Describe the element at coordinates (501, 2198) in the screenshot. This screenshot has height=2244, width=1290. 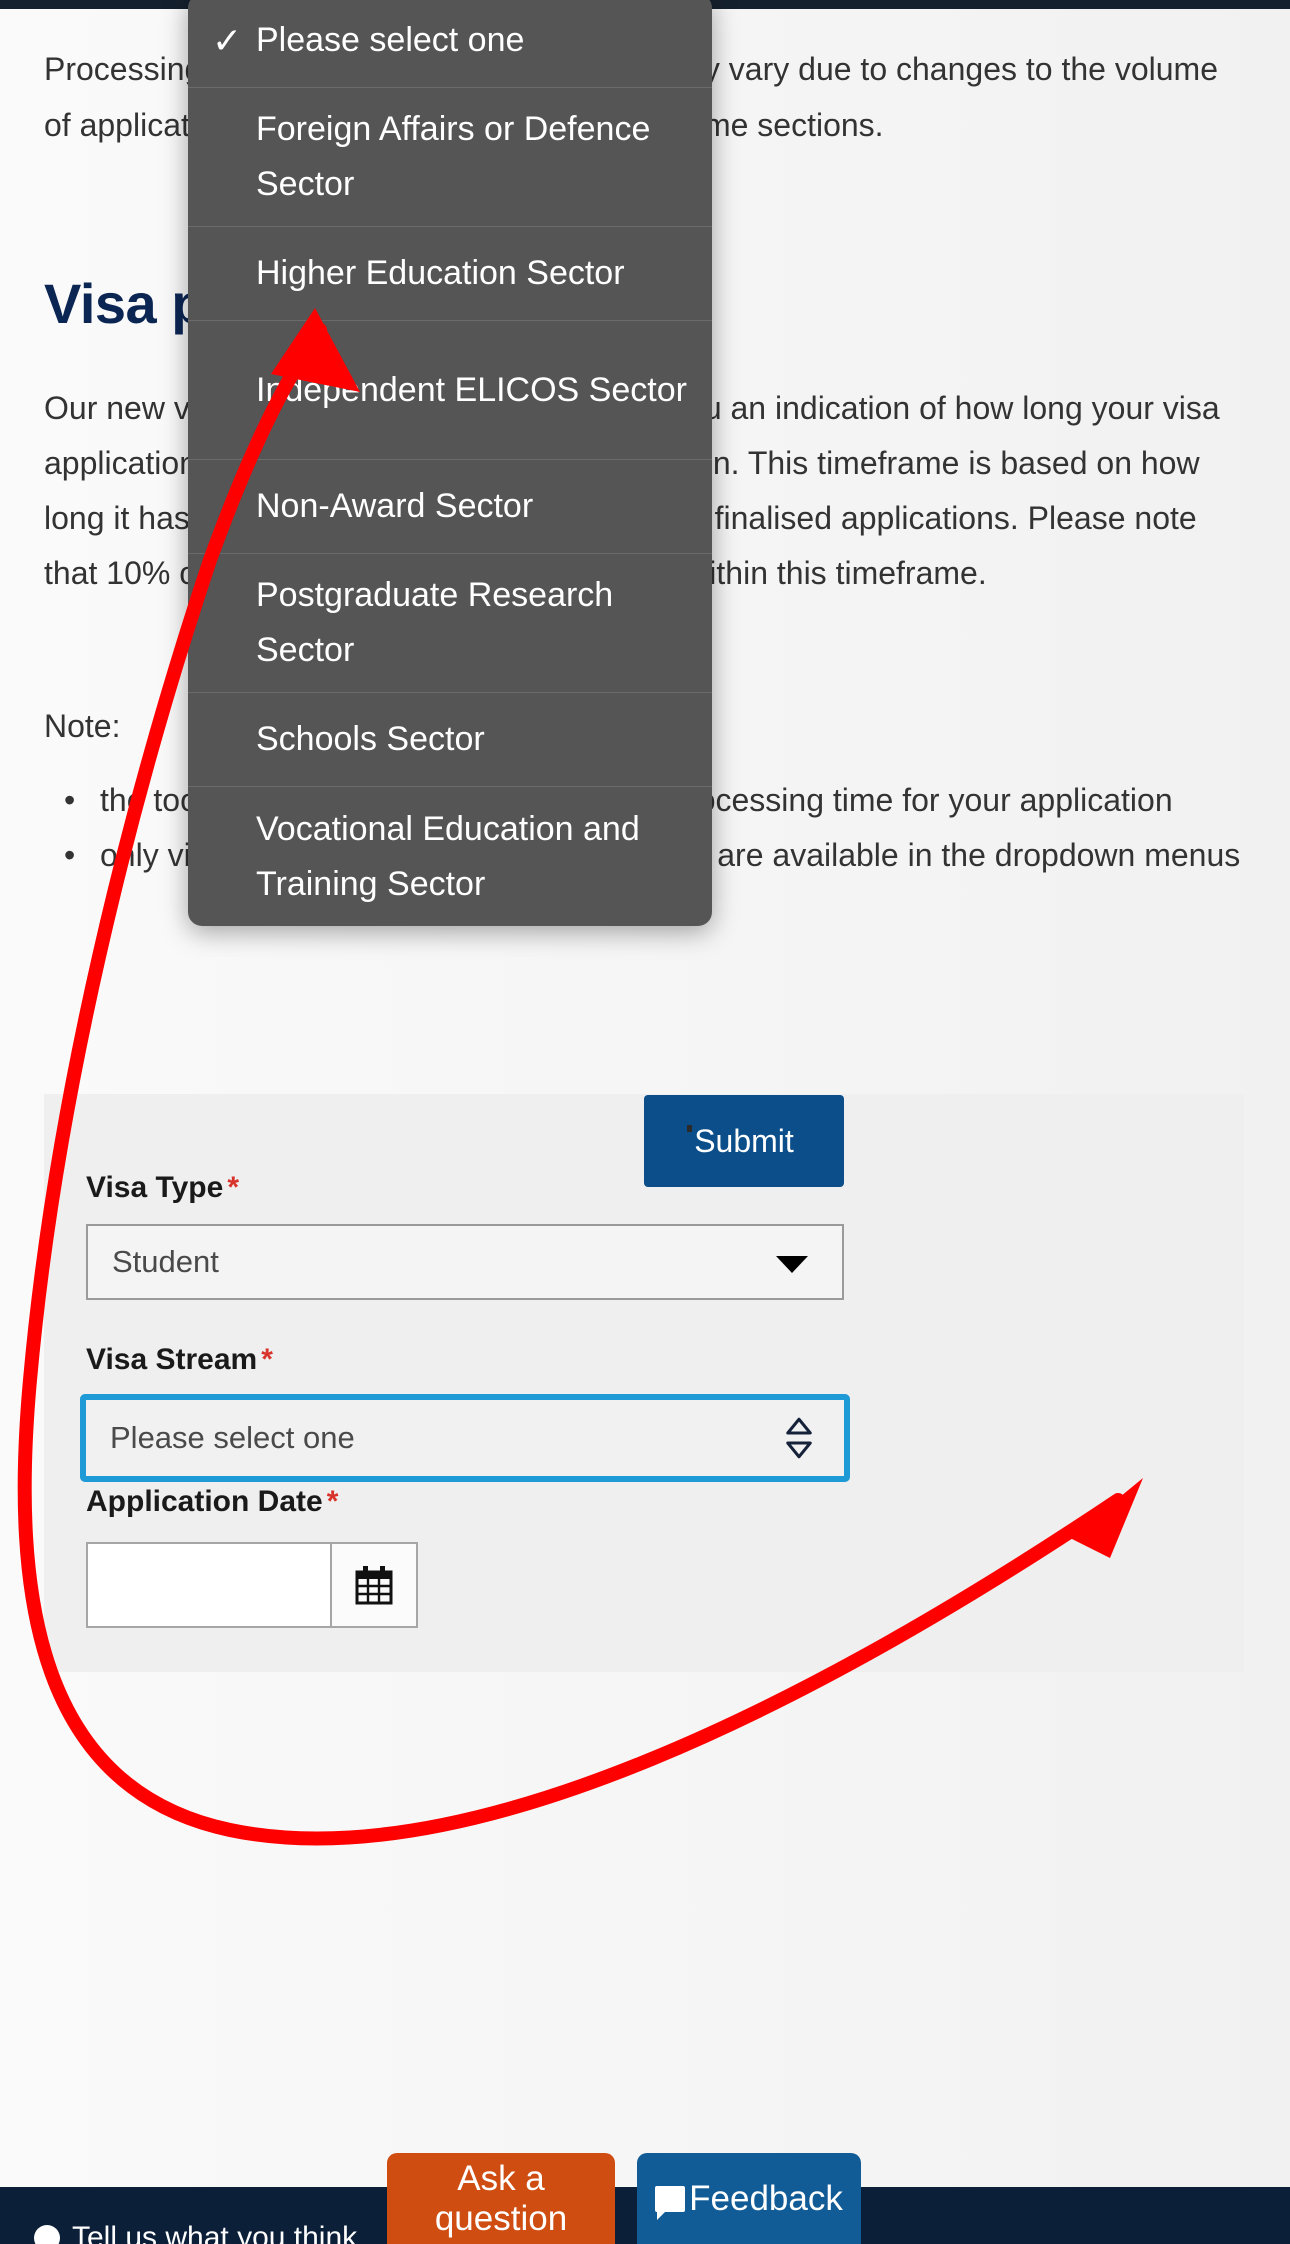
I see `ask-a-question-button: Ask a question` at that location.